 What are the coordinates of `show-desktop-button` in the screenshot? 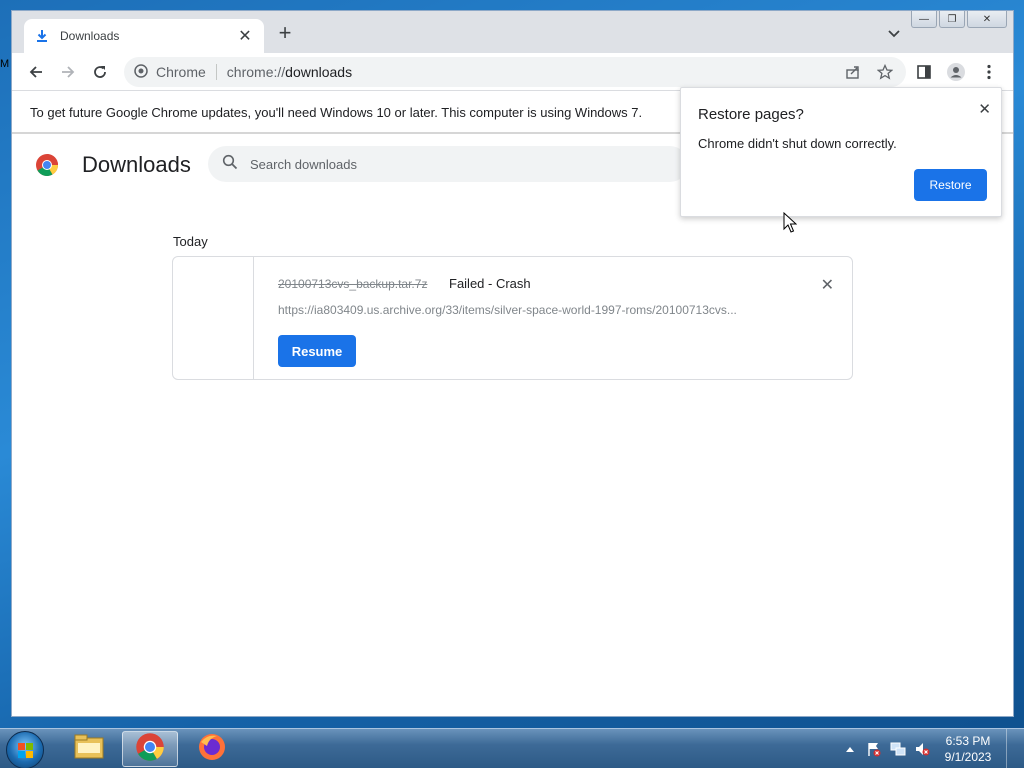 It's located at (1013, 748).